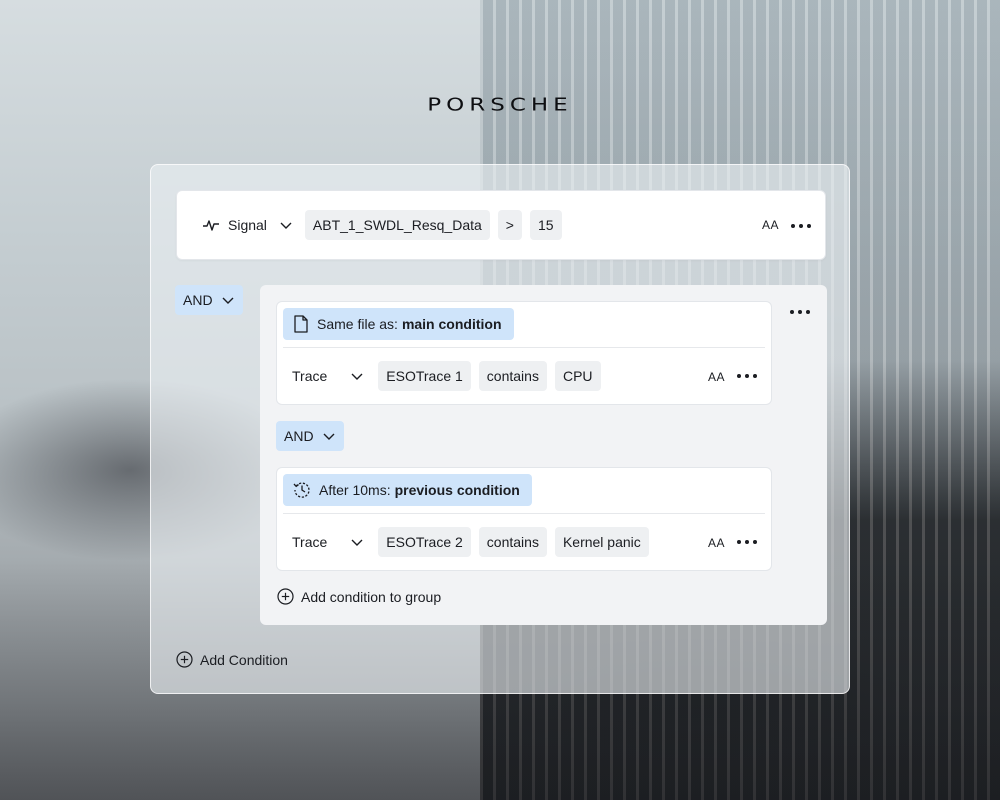 This screenshot has width=1000, height=800. What do you see at coordinates (299, 436) in the screenshot?
I see `inner-operator-label: AND` at bounding box center [299, 436].